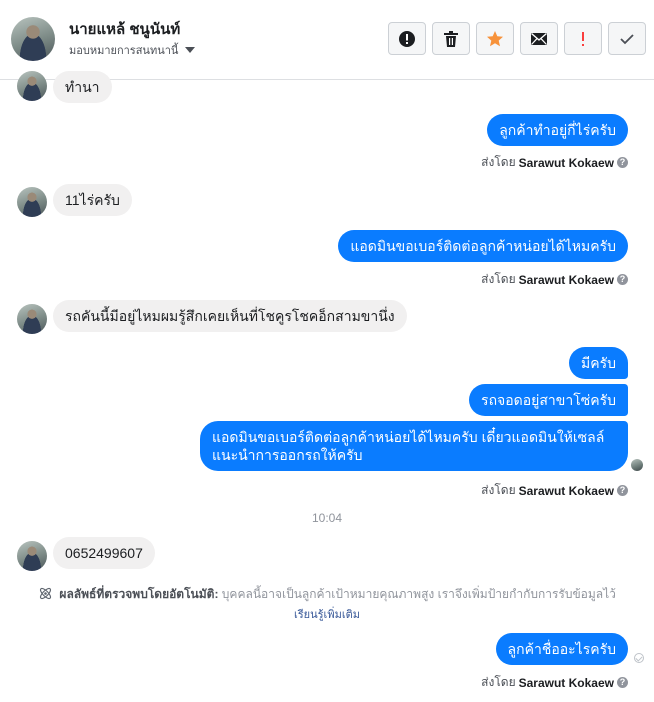 Image resolution: width=654 pixels, height=702 pixels. Describe the element at coordinates (557, 130) in the screenshot. I see `outgoing-message: ลูกค้าทำอยู่กี่ไร่ครับ` at that location.